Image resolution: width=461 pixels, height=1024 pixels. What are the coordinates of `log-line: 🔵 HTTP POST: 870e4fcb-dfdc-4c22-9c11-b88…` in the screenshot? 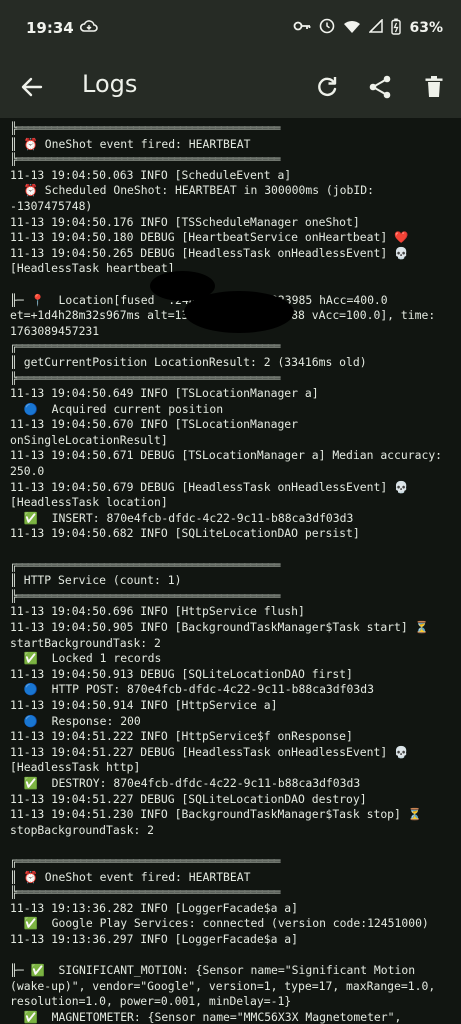 It's located at (192, 689).